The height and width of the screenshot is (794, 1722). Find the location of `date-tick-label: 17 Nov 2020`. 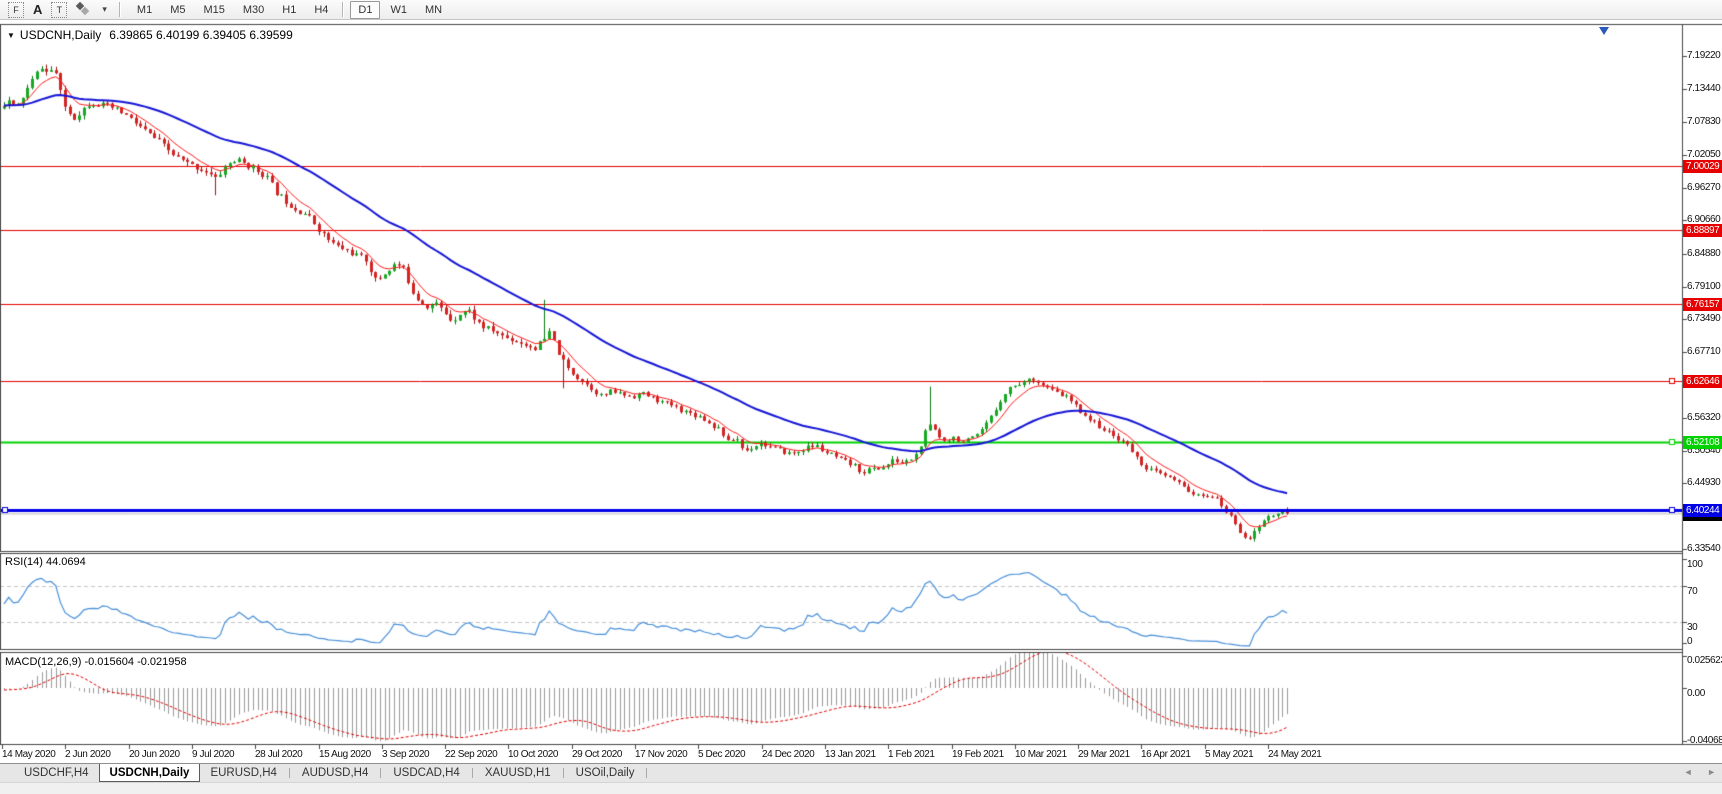

date-tick-label: 17 Nov 2020 is located at coordinates (661, 754).